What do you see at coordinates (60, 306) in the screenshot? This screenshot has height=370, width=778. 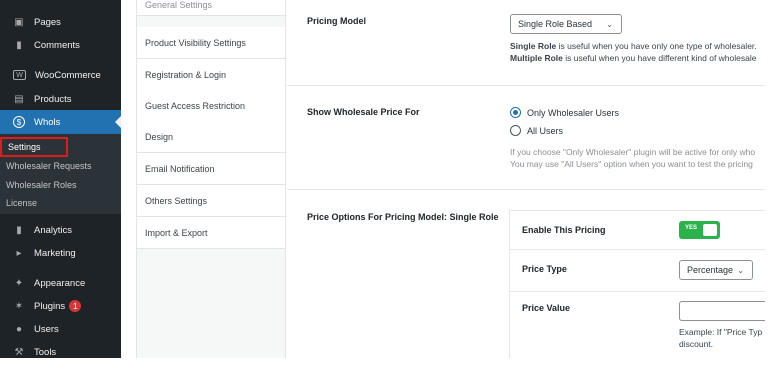 I see `menu-item-plugins: ✶ Plugins 1` at bounding box center [60, 306].